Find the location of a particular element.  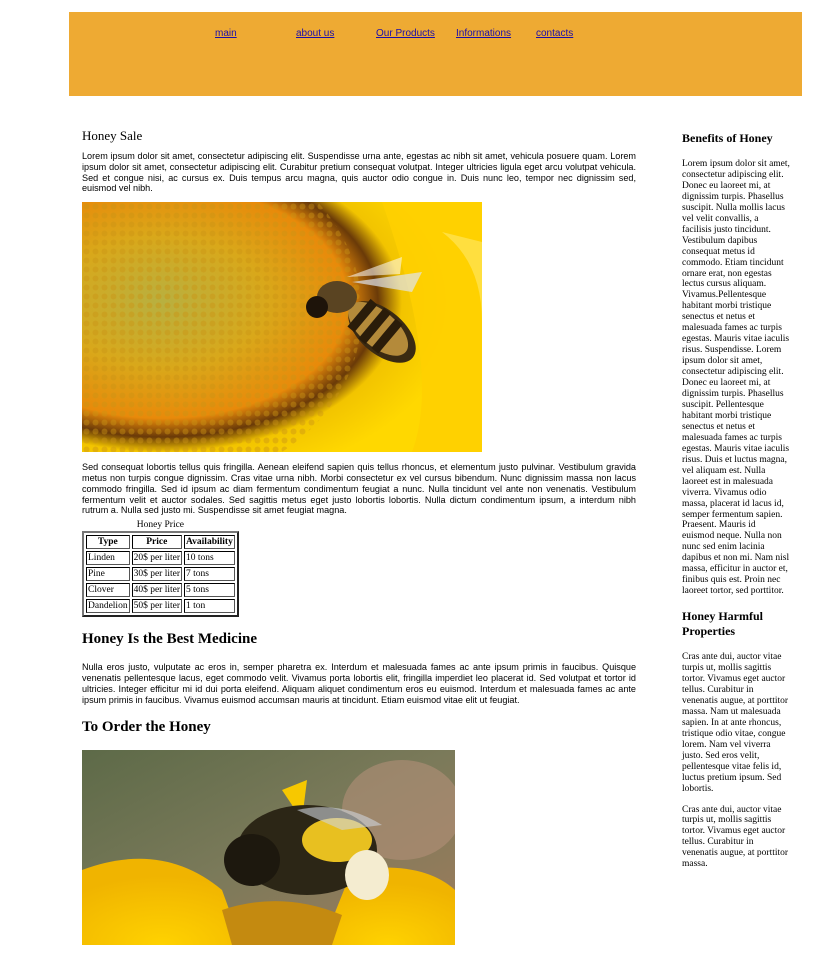

heading-order: To Order the Honey is located at coordinates (146, 727).